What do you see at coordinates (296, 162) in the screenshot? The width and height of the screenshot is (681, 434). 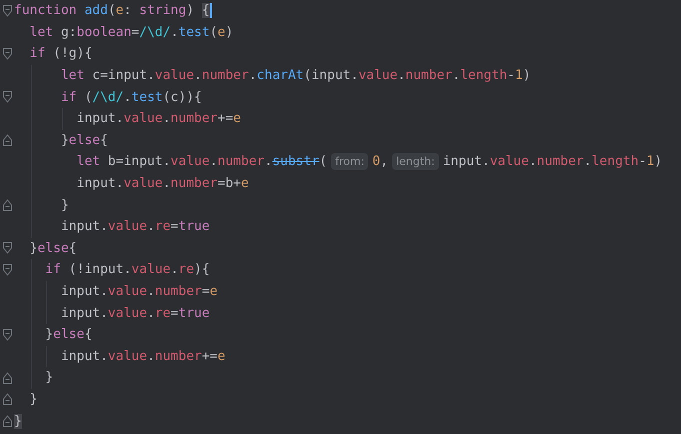 I see `deprecated-method-token: substr` at bounding box center [296, 162].